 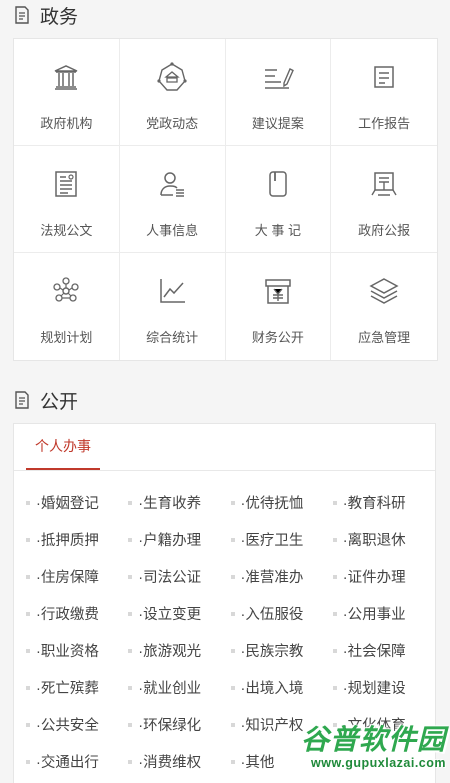 What do you see at coordinates (77, 650) in the screenshot?
I see `list-item: ·职业资格` at bounding box center [77, 650].